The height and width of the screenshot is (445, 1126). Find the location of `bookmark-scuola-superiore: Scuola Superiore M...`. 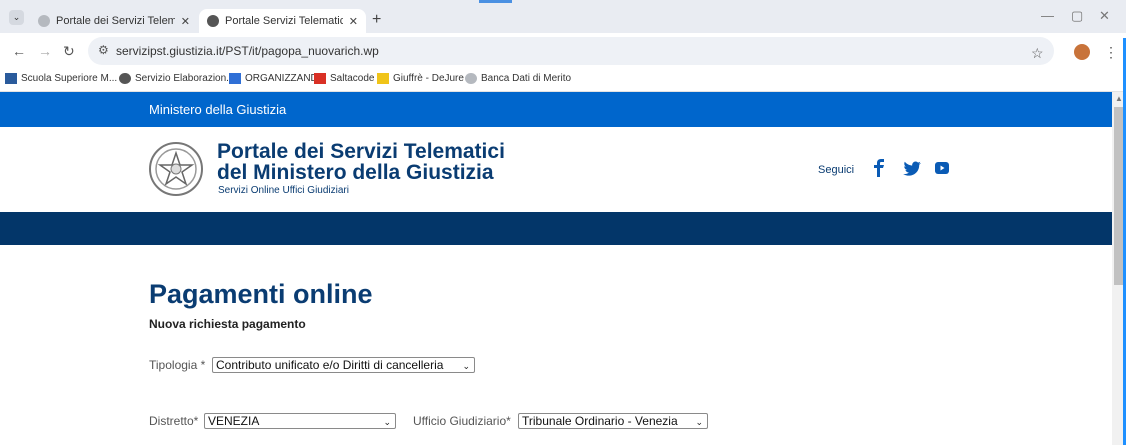

bookmark-scuola-superiore: Scuola Superiore M... is located at coordinates (61, 78).